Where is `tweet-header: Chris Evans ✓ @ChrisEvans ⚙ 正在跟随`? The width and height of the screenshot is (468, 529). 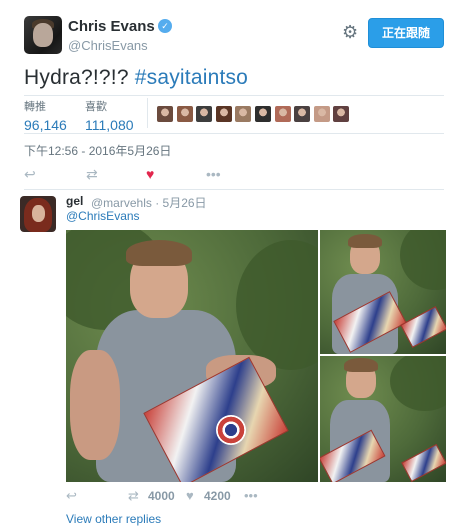 tweet-header: Chris Evans ✓ @ChrisEvans ⚙ 正在跟随 is located at coordinates (234, 36).